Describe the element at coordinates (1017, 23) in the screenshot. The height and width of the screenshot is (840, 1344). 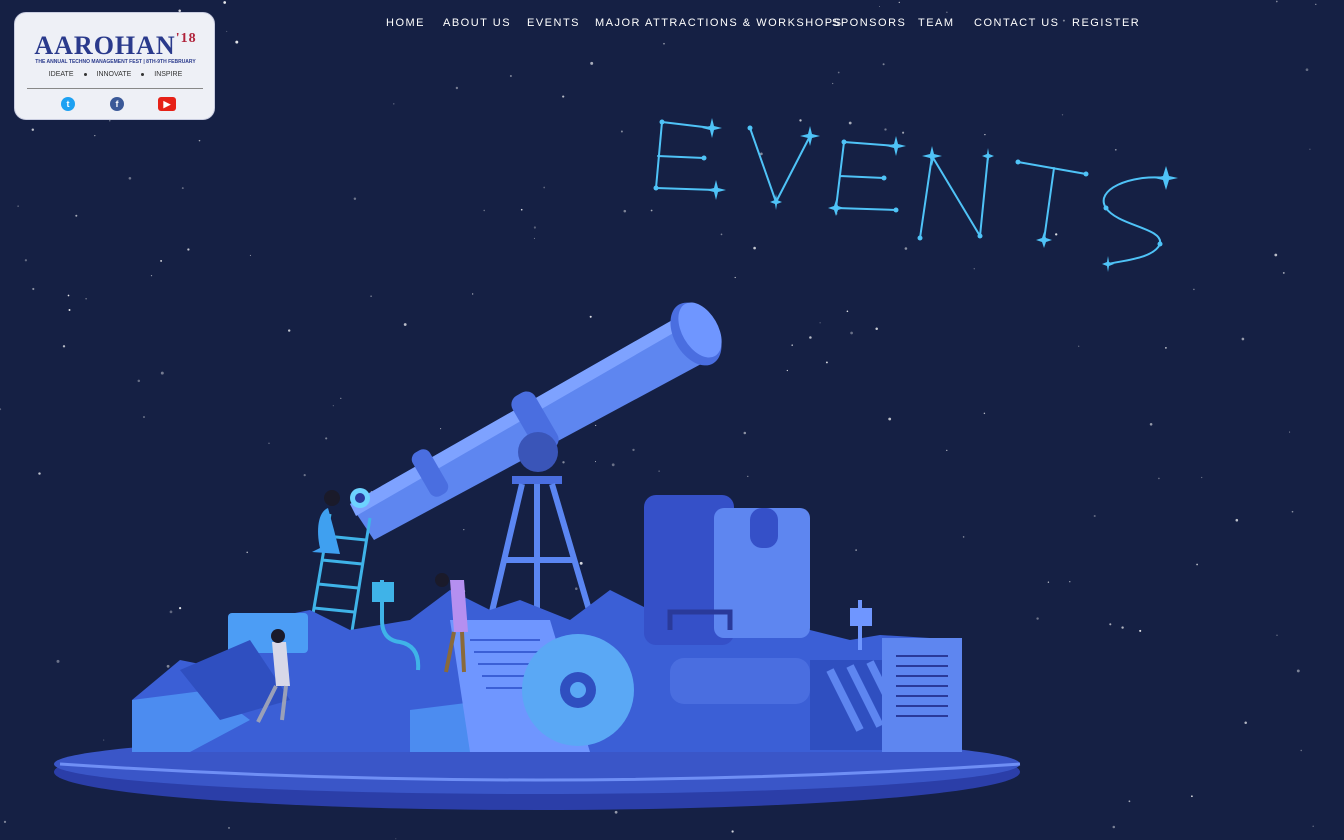
I see `nav-contact-us: CONTACT US` at that location.